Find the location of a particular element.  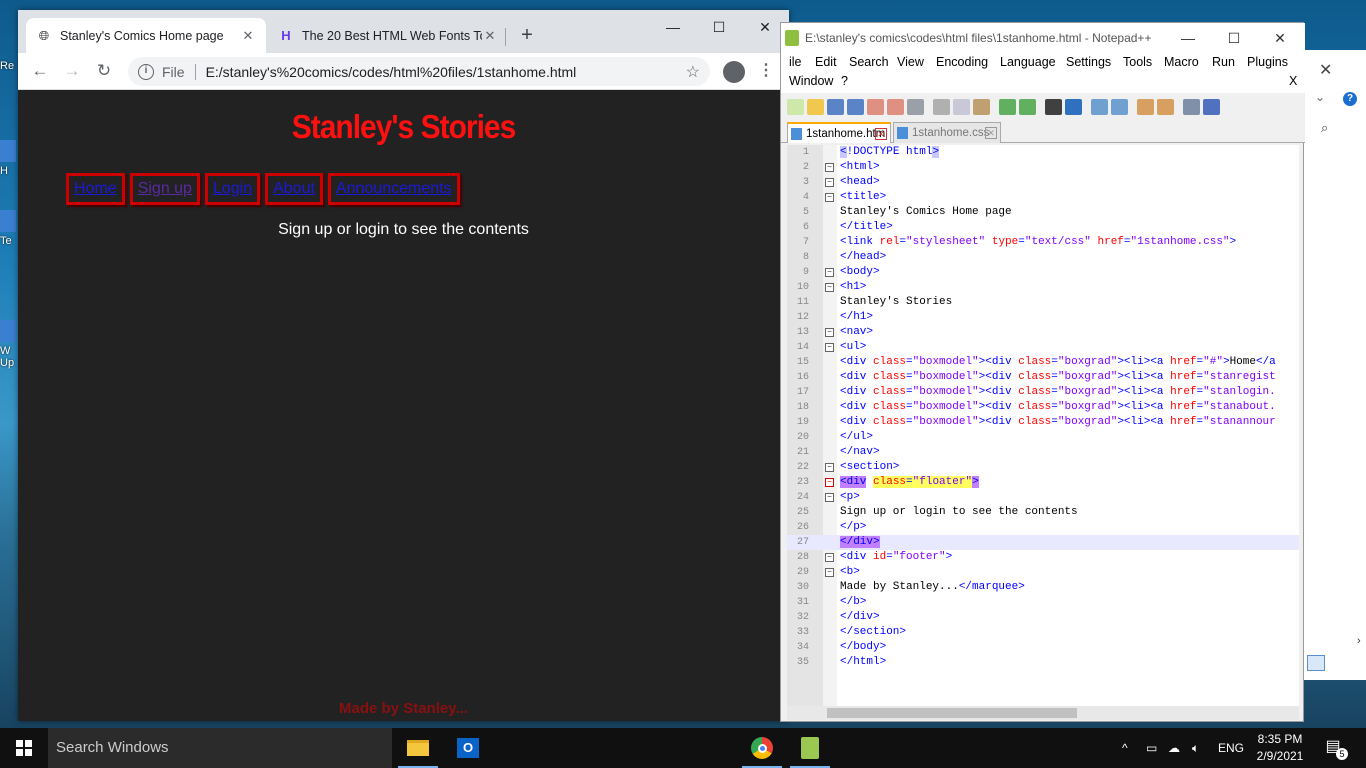

menu-search: Search is located at coordinates (869, 62).